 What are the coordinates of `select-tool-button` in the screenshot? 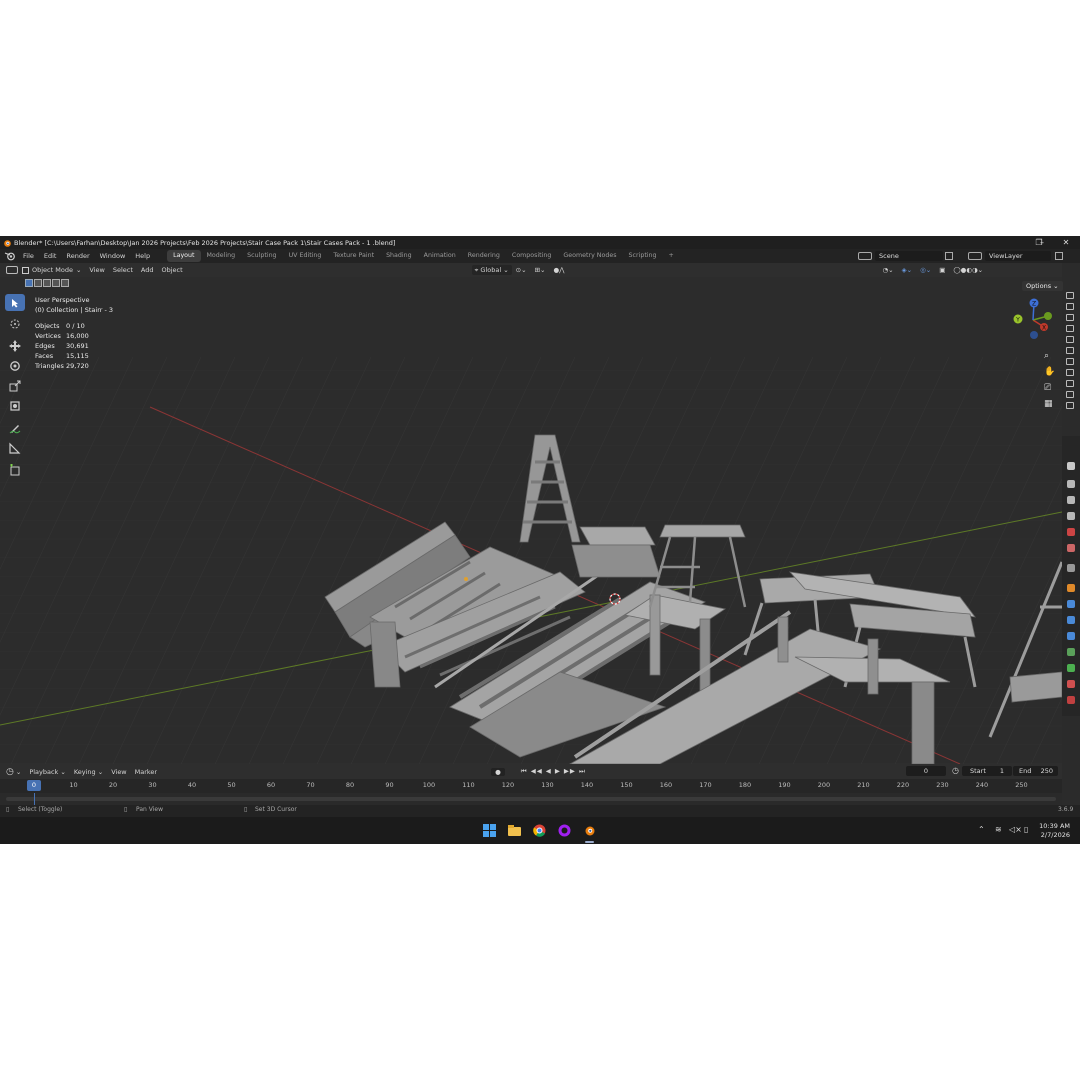 It's located at (15, 302).